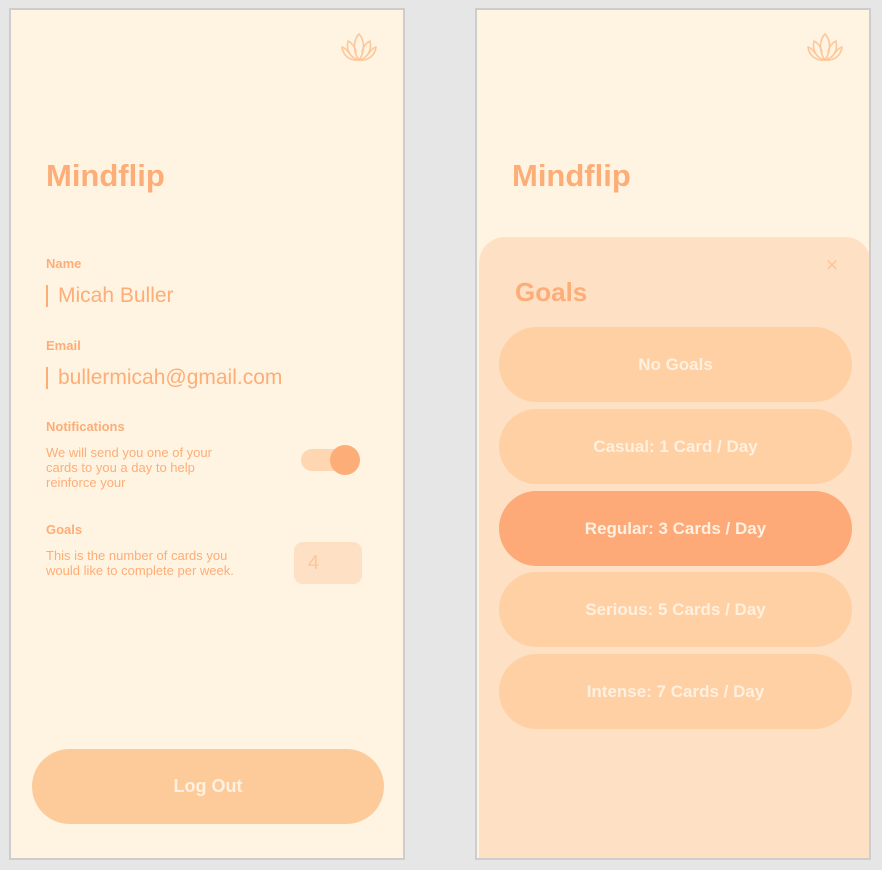 Image resolution: width=882 pixels, height=870 pixels. Describe the element at coordinates (208, 786) in the screenshot. I see `logout-button: Log Out` at that location.